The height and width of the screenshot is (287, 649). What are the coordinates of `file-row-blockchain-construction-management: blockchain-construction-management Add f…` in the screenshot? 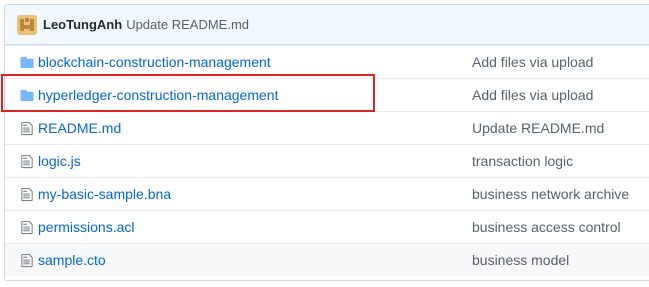 It's located at (327, 61).